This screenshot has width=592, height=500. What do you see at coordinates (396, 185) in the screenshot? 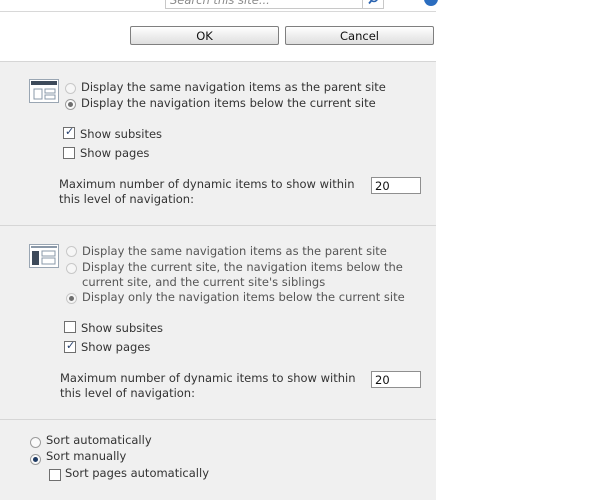
I see `global-max-items-input` at bounding box center [396, 185].